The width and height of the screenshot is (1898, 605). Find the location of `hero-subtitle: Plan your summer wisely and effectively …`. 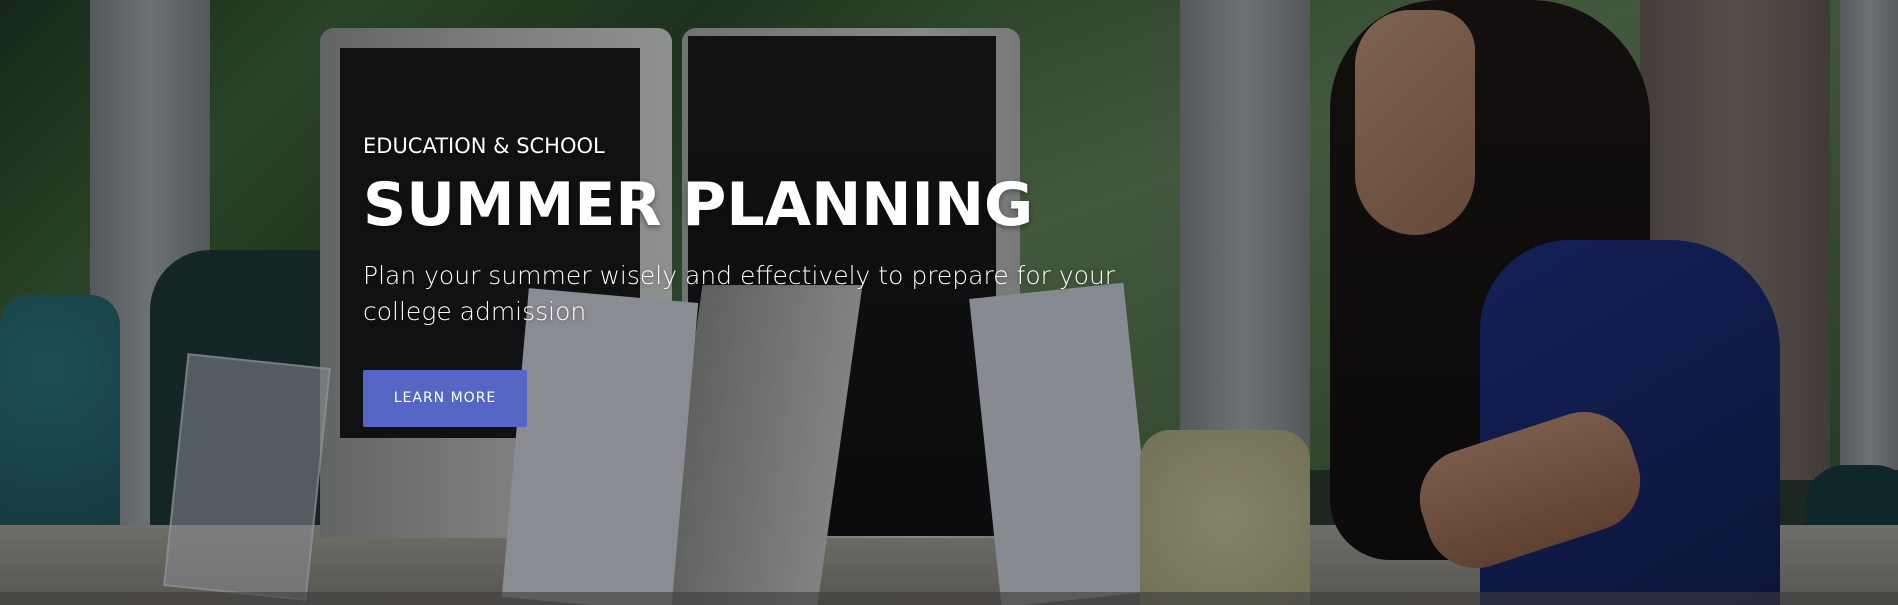

hero-subtitle: Plan your summer wisely and effectively … is located at coordinates (739, 294).